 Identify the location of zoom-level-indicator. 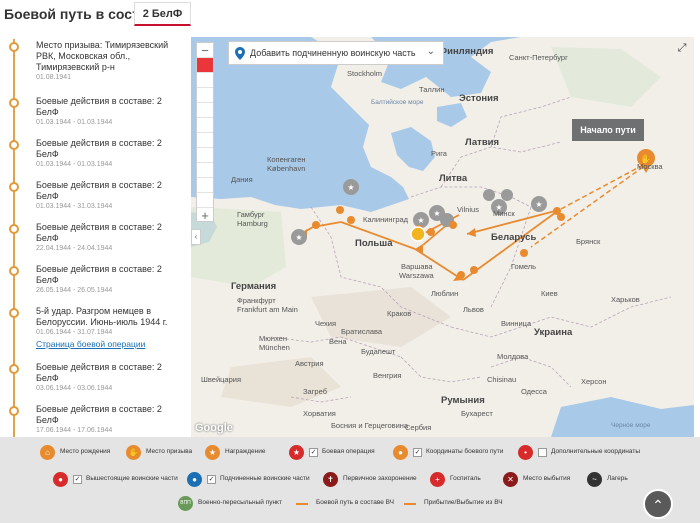
(205, 65).